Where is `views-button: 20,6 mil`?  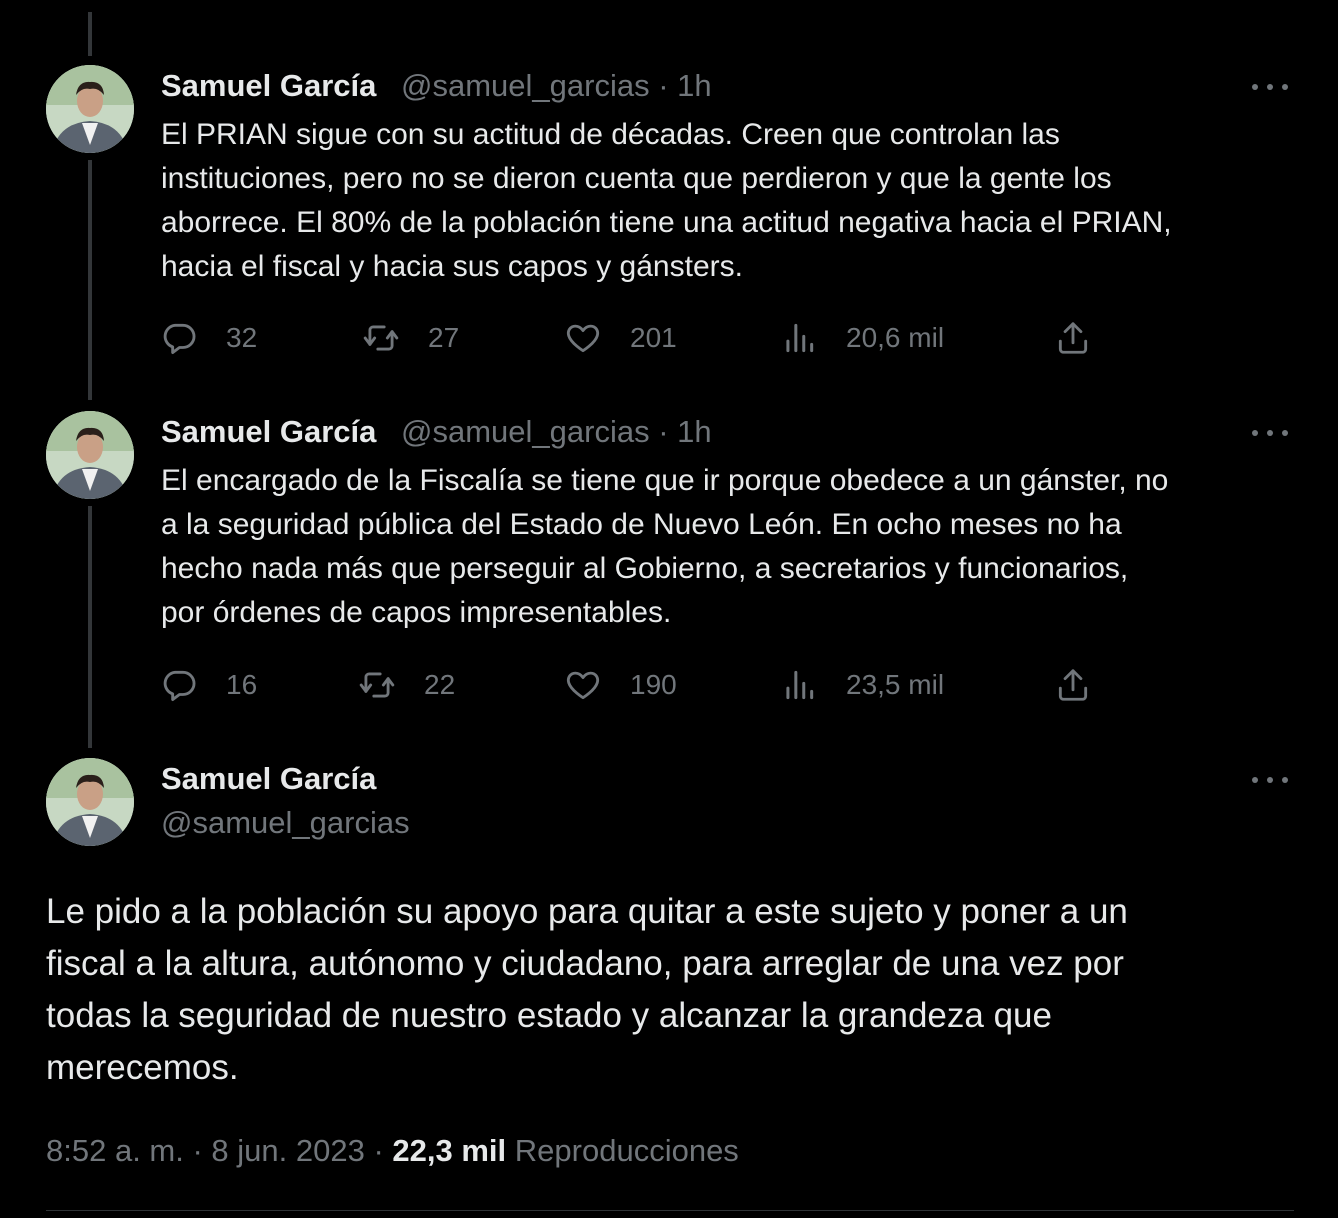 views-button: 20,6 mil is located at coordinates (862, 338).